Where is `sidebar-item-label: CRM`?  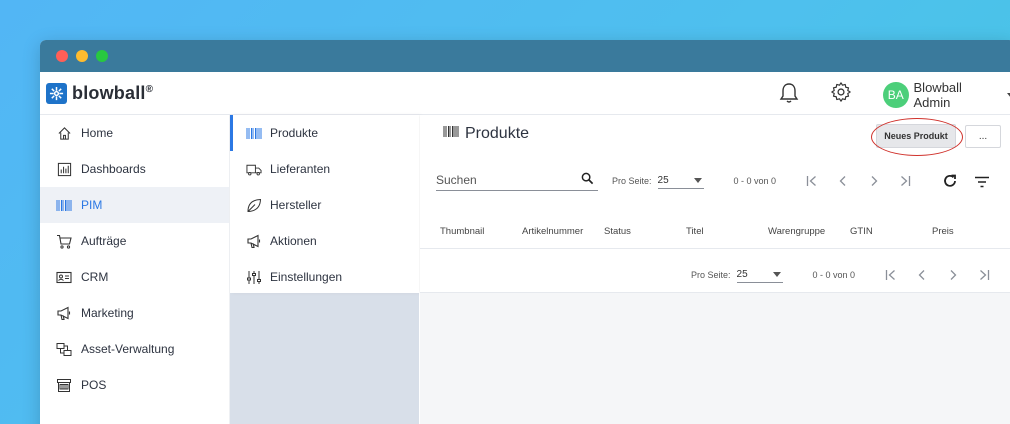 sidebar-item-label: CRM is located at coordinates (95, 277).